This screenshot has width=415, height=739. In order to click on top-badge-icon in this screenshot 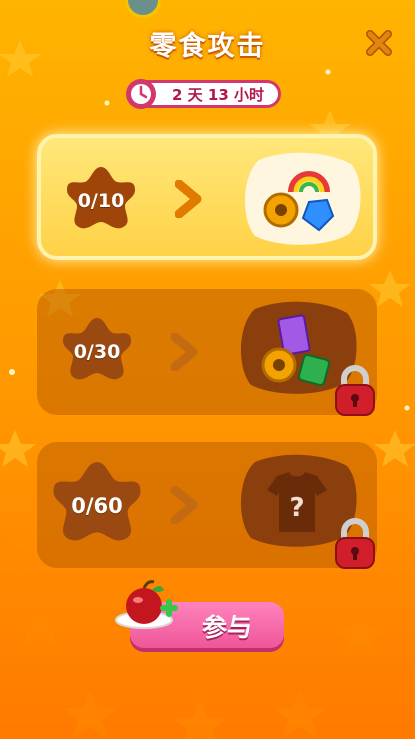, I will do `click(143, 9)`.